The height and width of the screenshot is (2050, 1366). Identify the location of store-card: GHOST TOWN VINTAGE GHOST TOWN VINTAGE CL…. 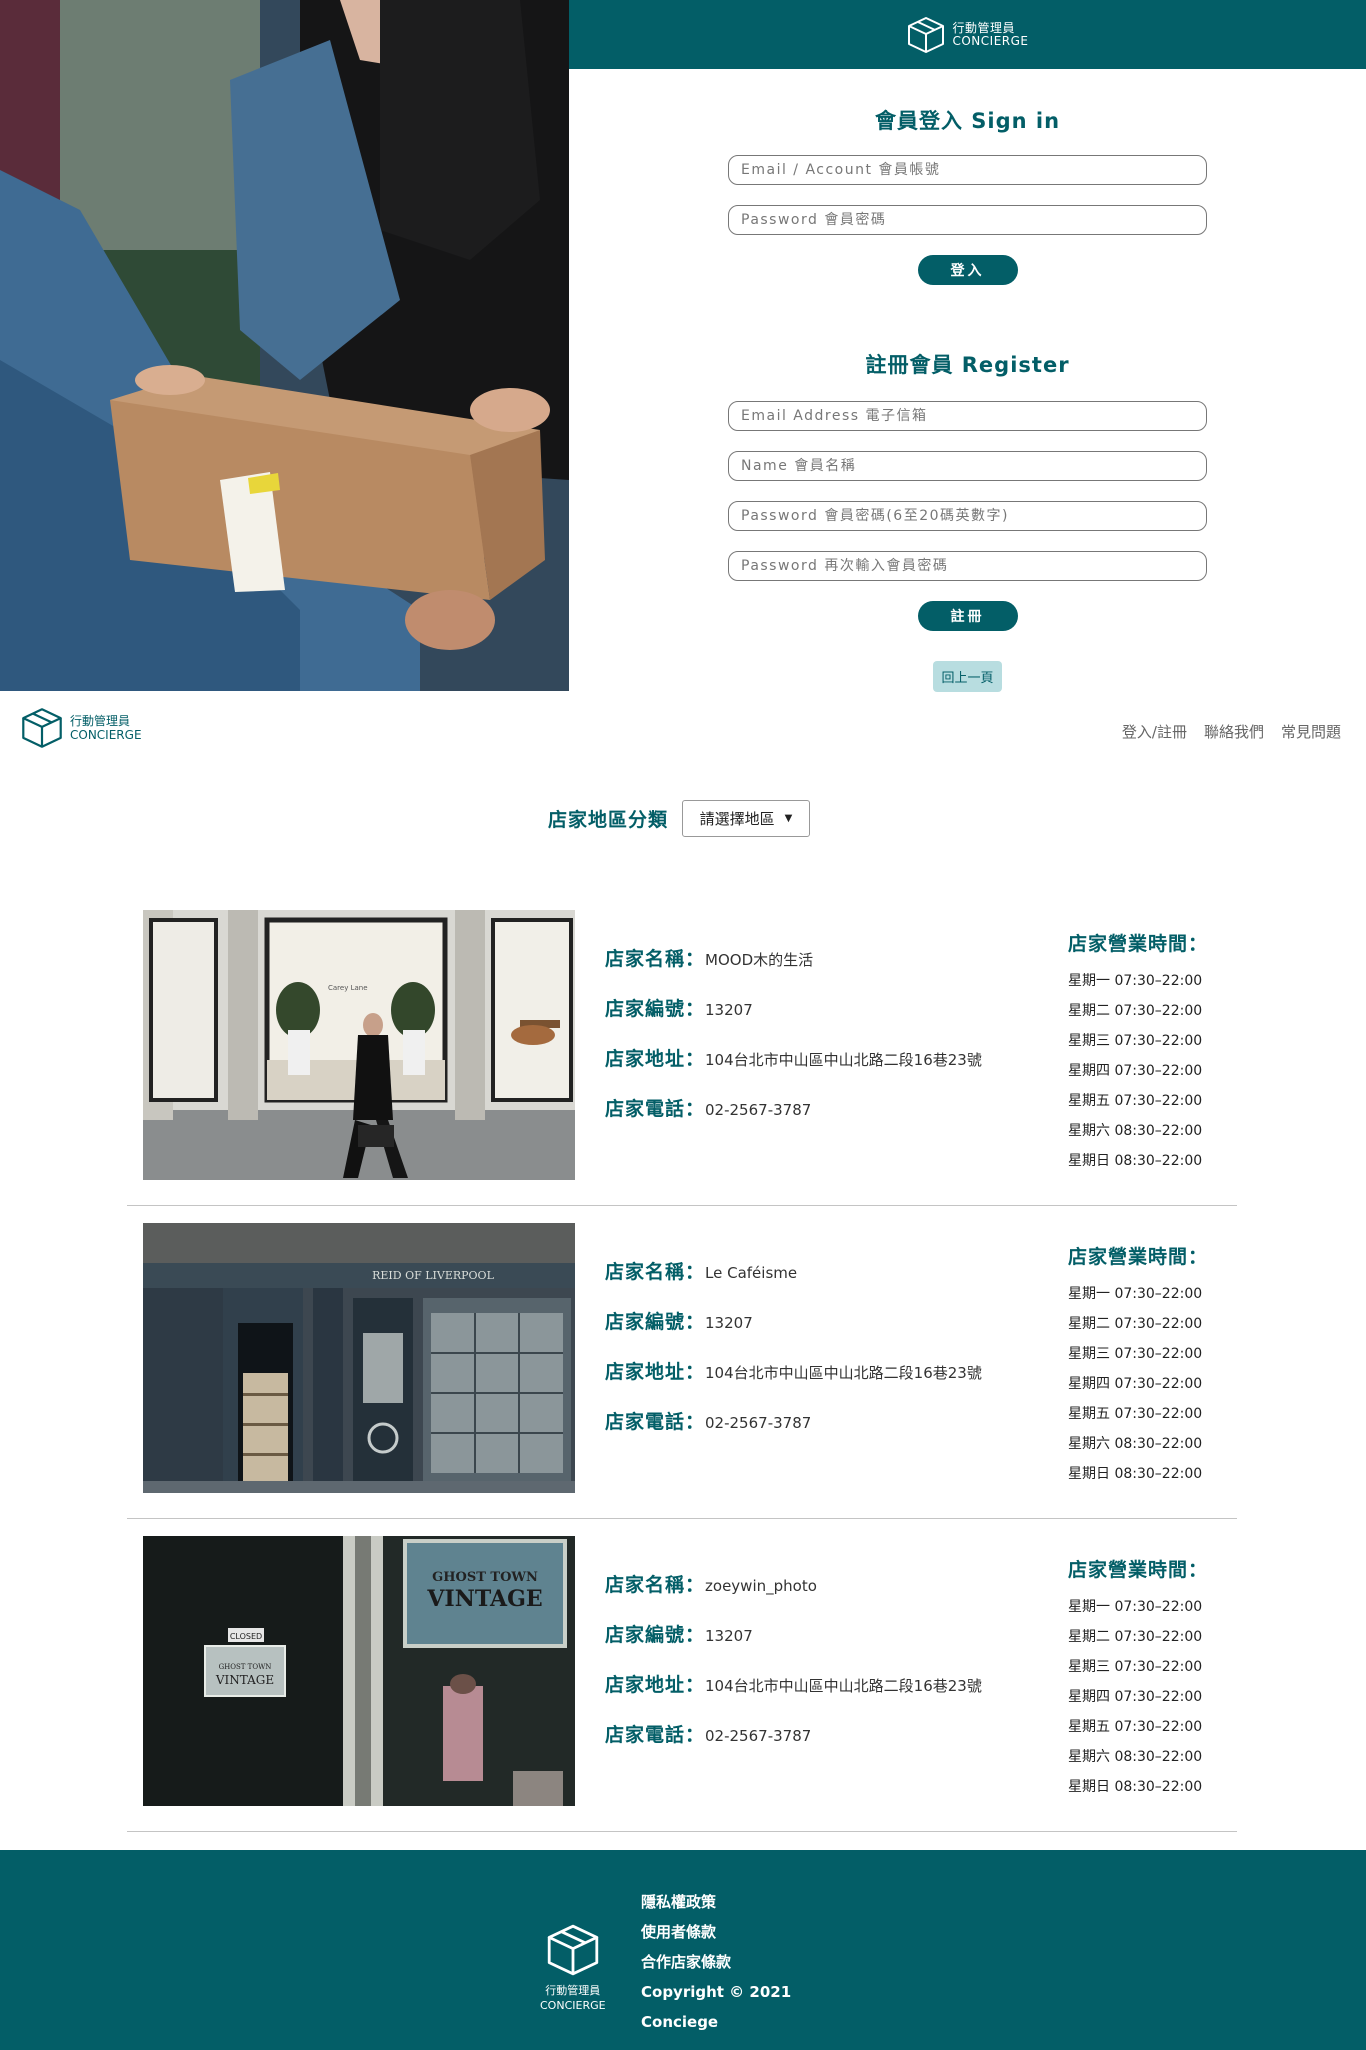
(682, 1675).